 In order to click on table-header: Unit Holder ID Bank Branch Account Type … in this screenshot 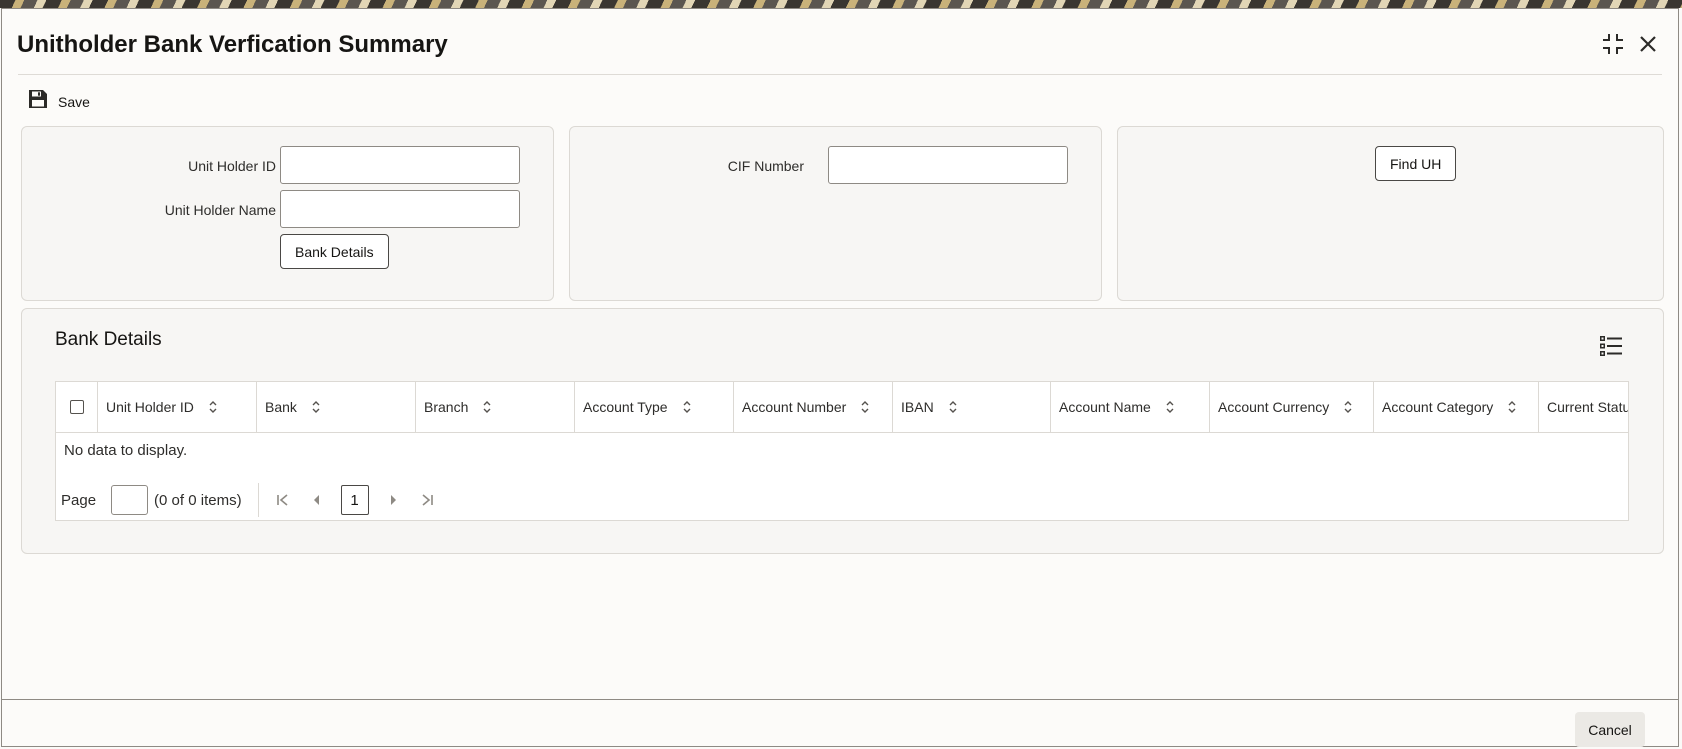, I will do `click(842, 407)`.